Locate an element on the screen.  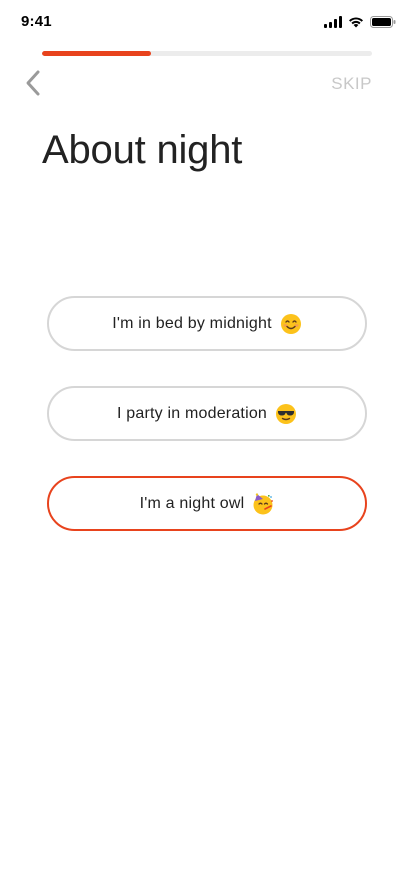
back-button is located at coordinates (33, 85).